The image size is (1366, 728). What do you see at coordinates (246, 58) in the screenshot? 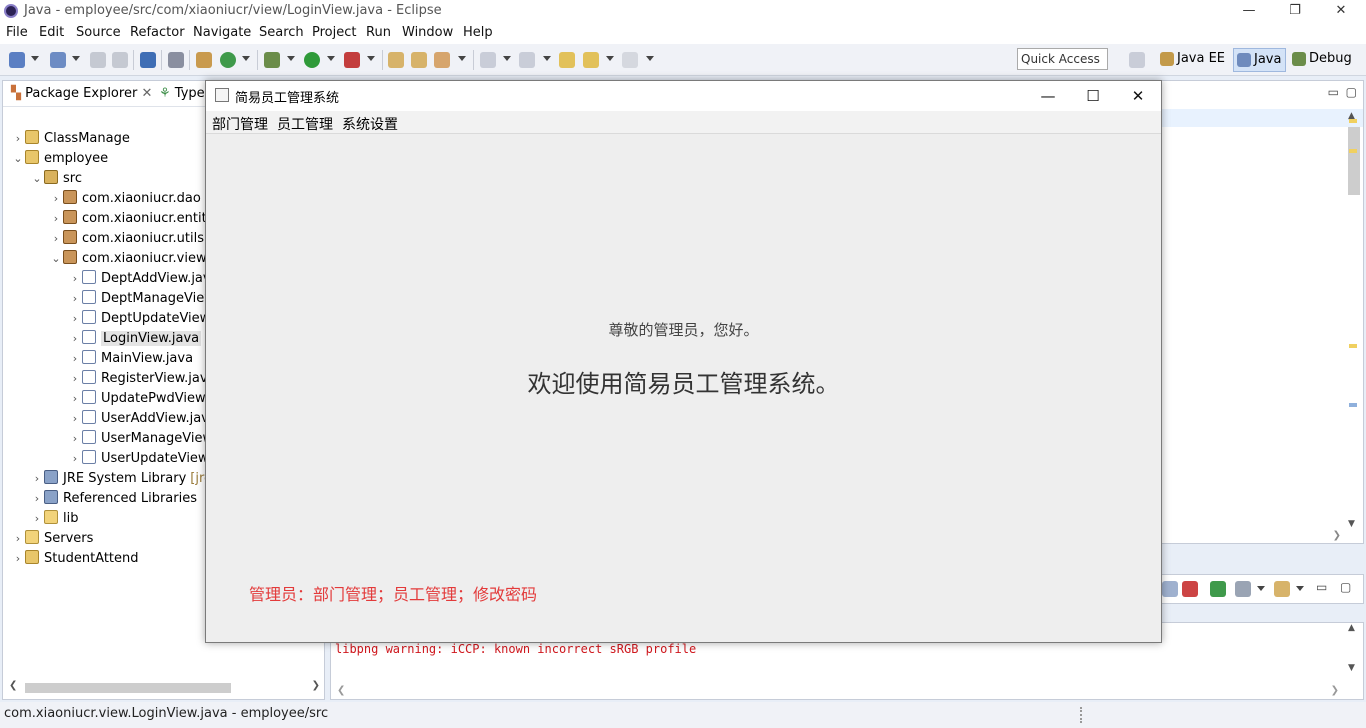
I see `refresh-dropdown-icon` at bounding box center [246, 58].